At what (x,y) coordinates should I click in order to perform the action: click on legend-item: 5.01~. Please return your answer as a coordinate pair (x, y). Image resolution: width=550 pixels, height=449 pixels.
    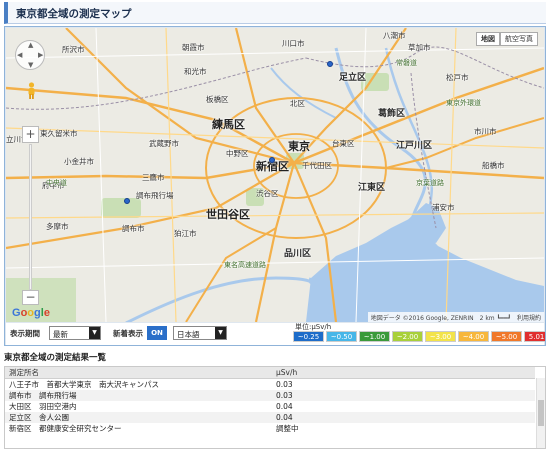
    Looking at the image, I should click on (534, 336).